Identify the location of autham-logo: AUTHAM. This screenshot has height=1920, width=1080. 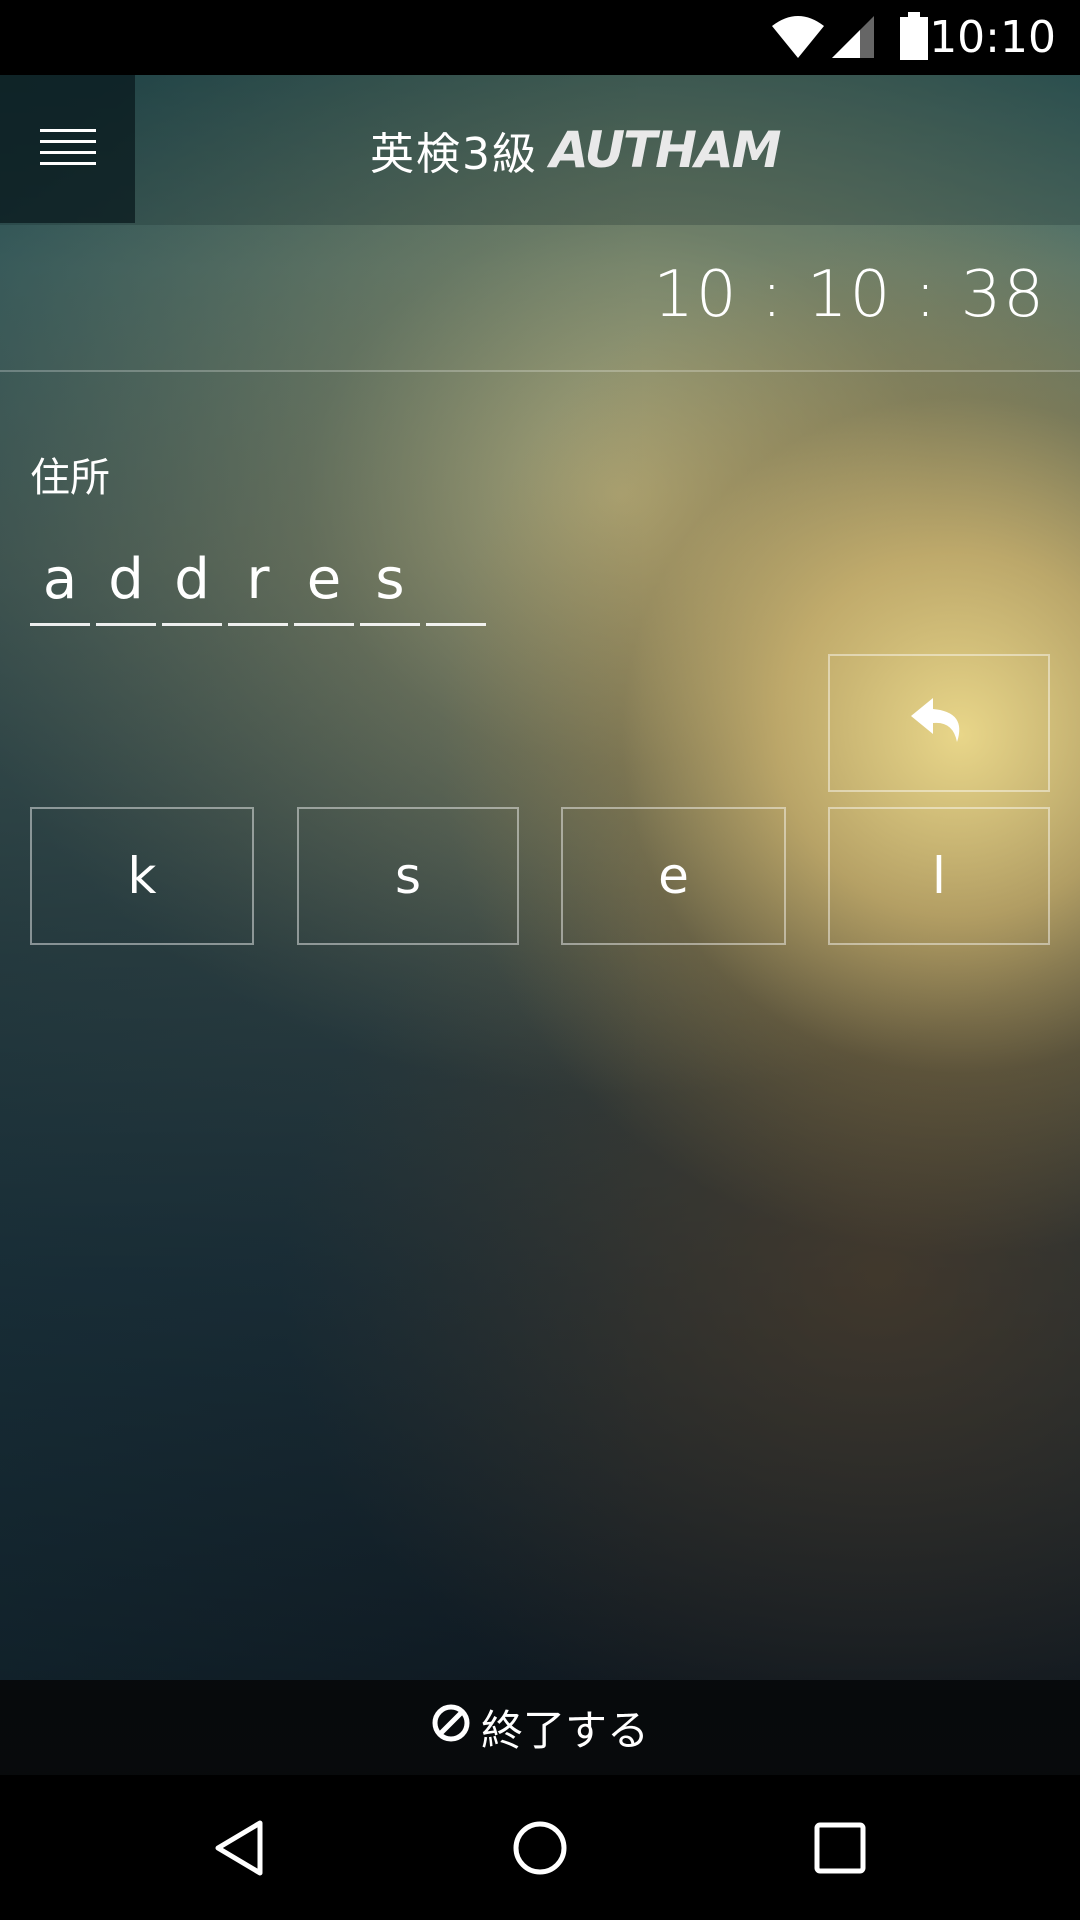
(665, 150).